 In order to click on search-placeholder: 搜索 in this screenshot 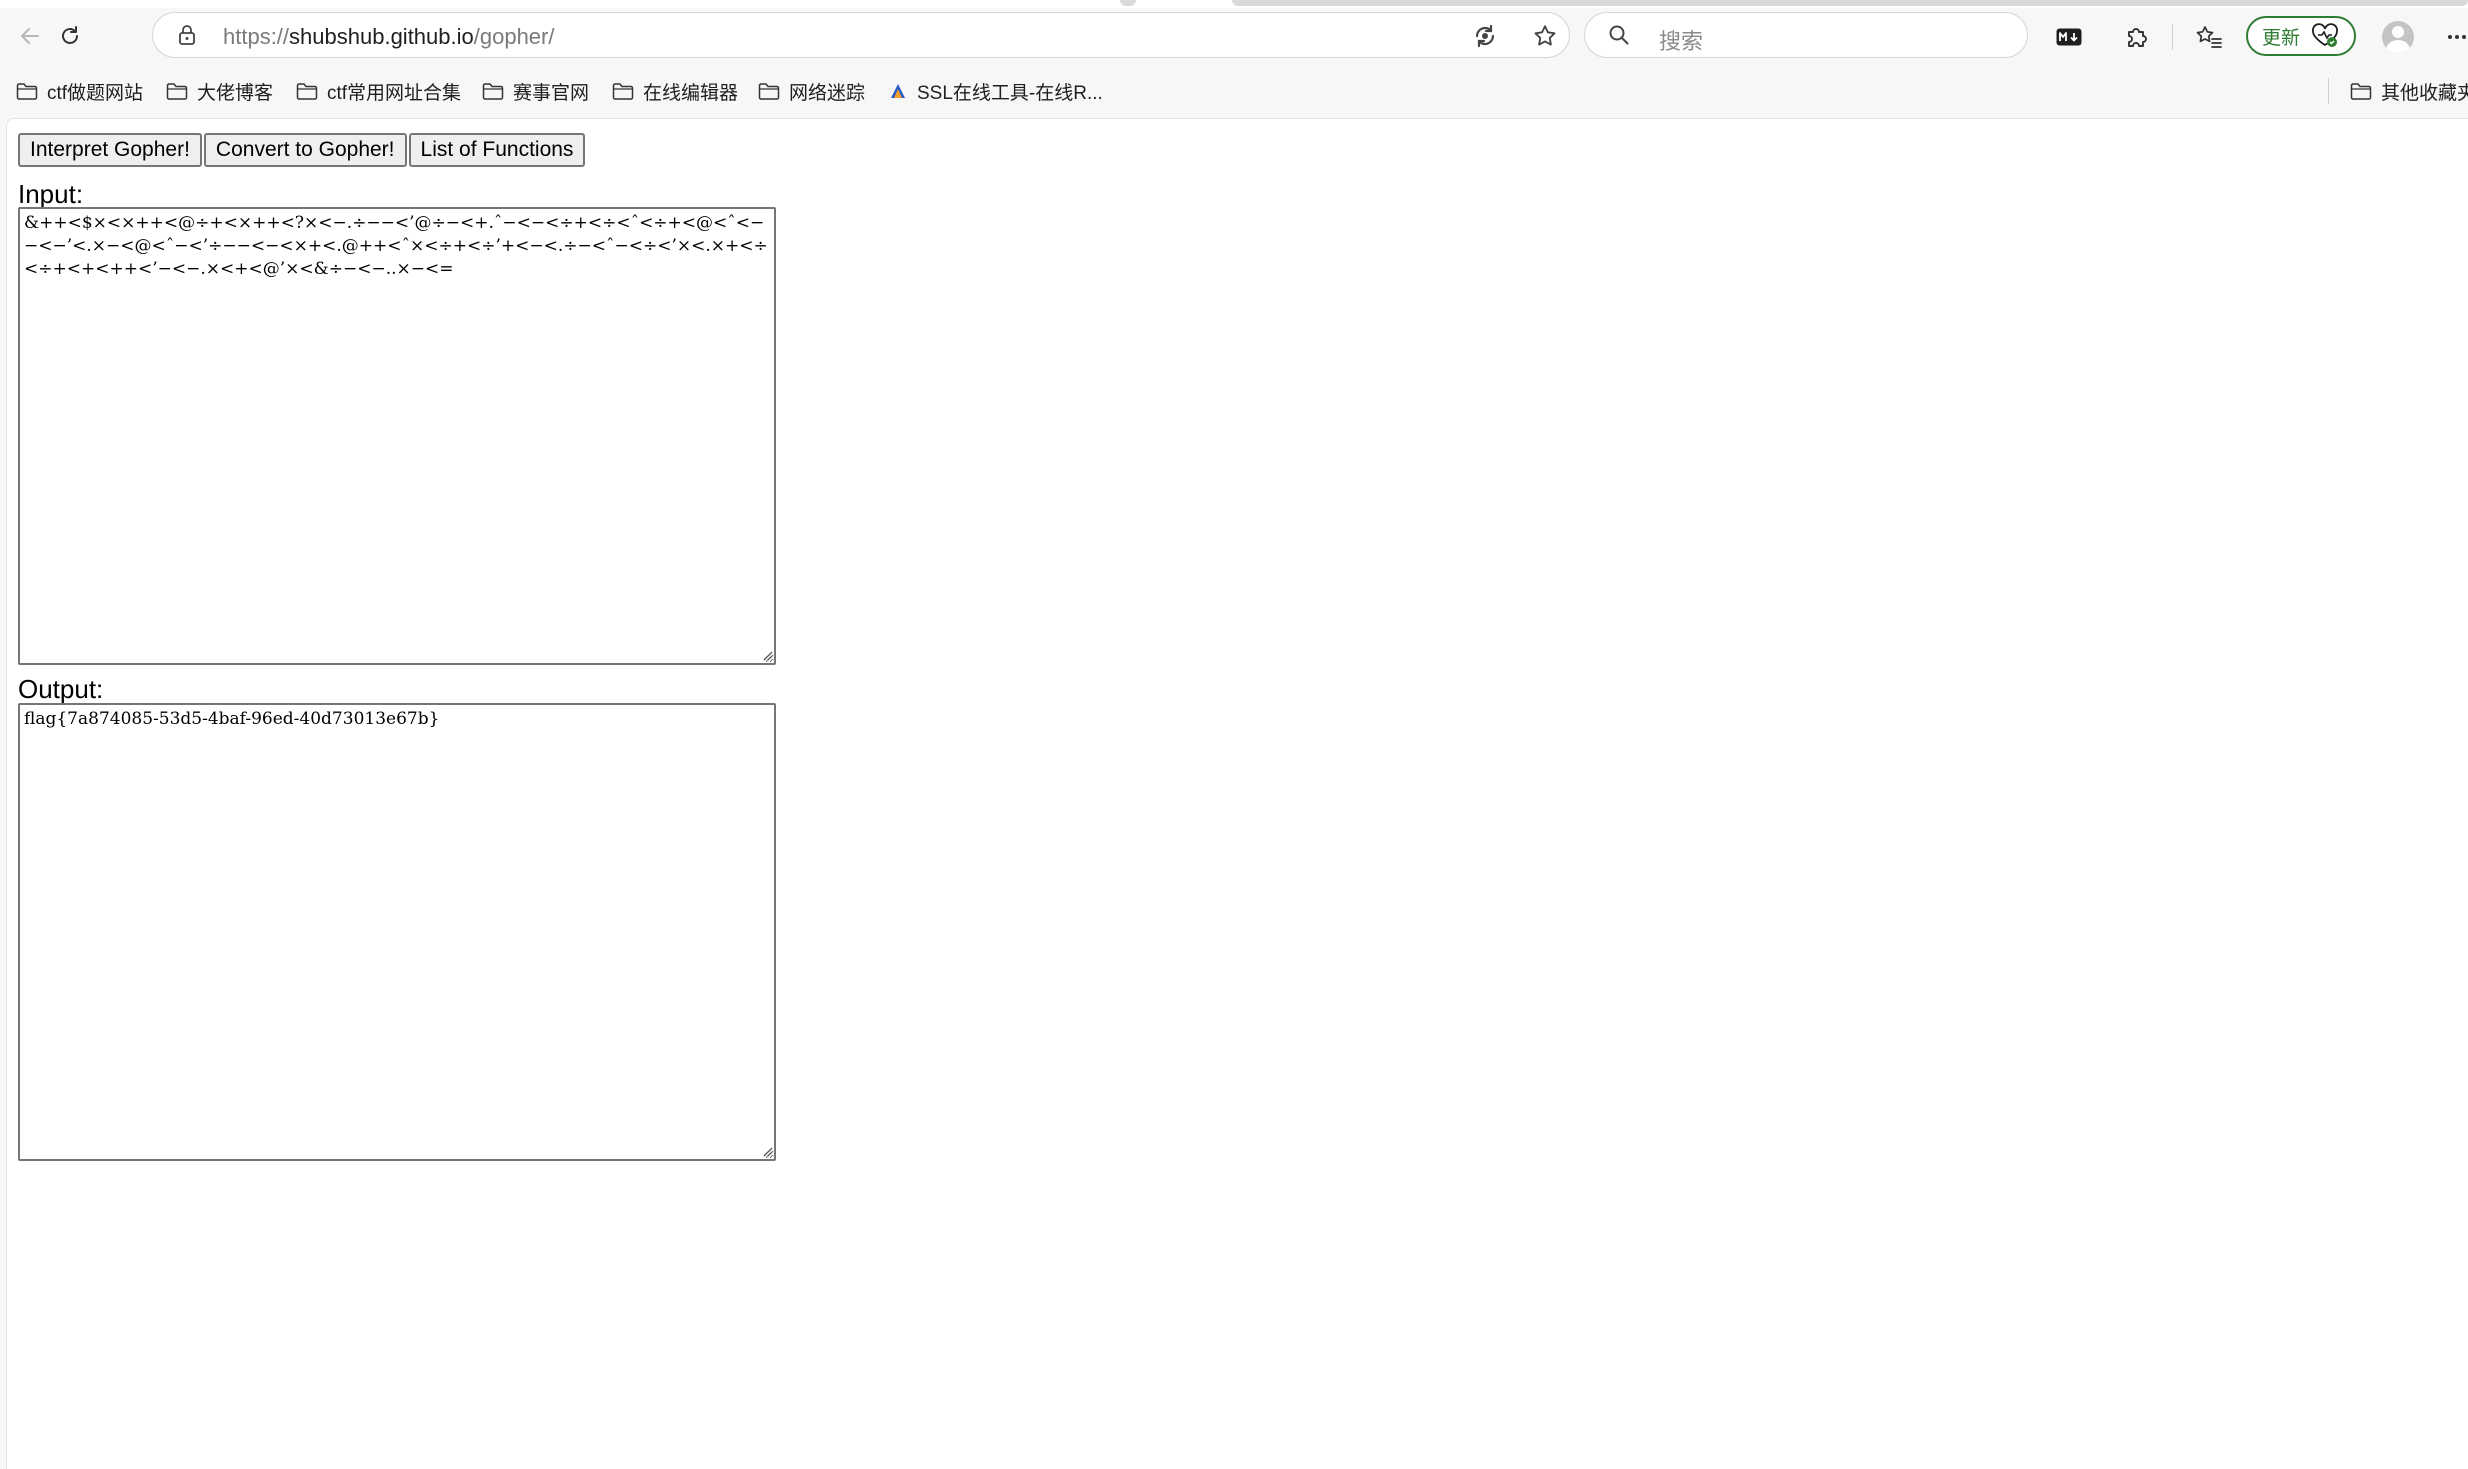, I will do `click(1681, 41)`.